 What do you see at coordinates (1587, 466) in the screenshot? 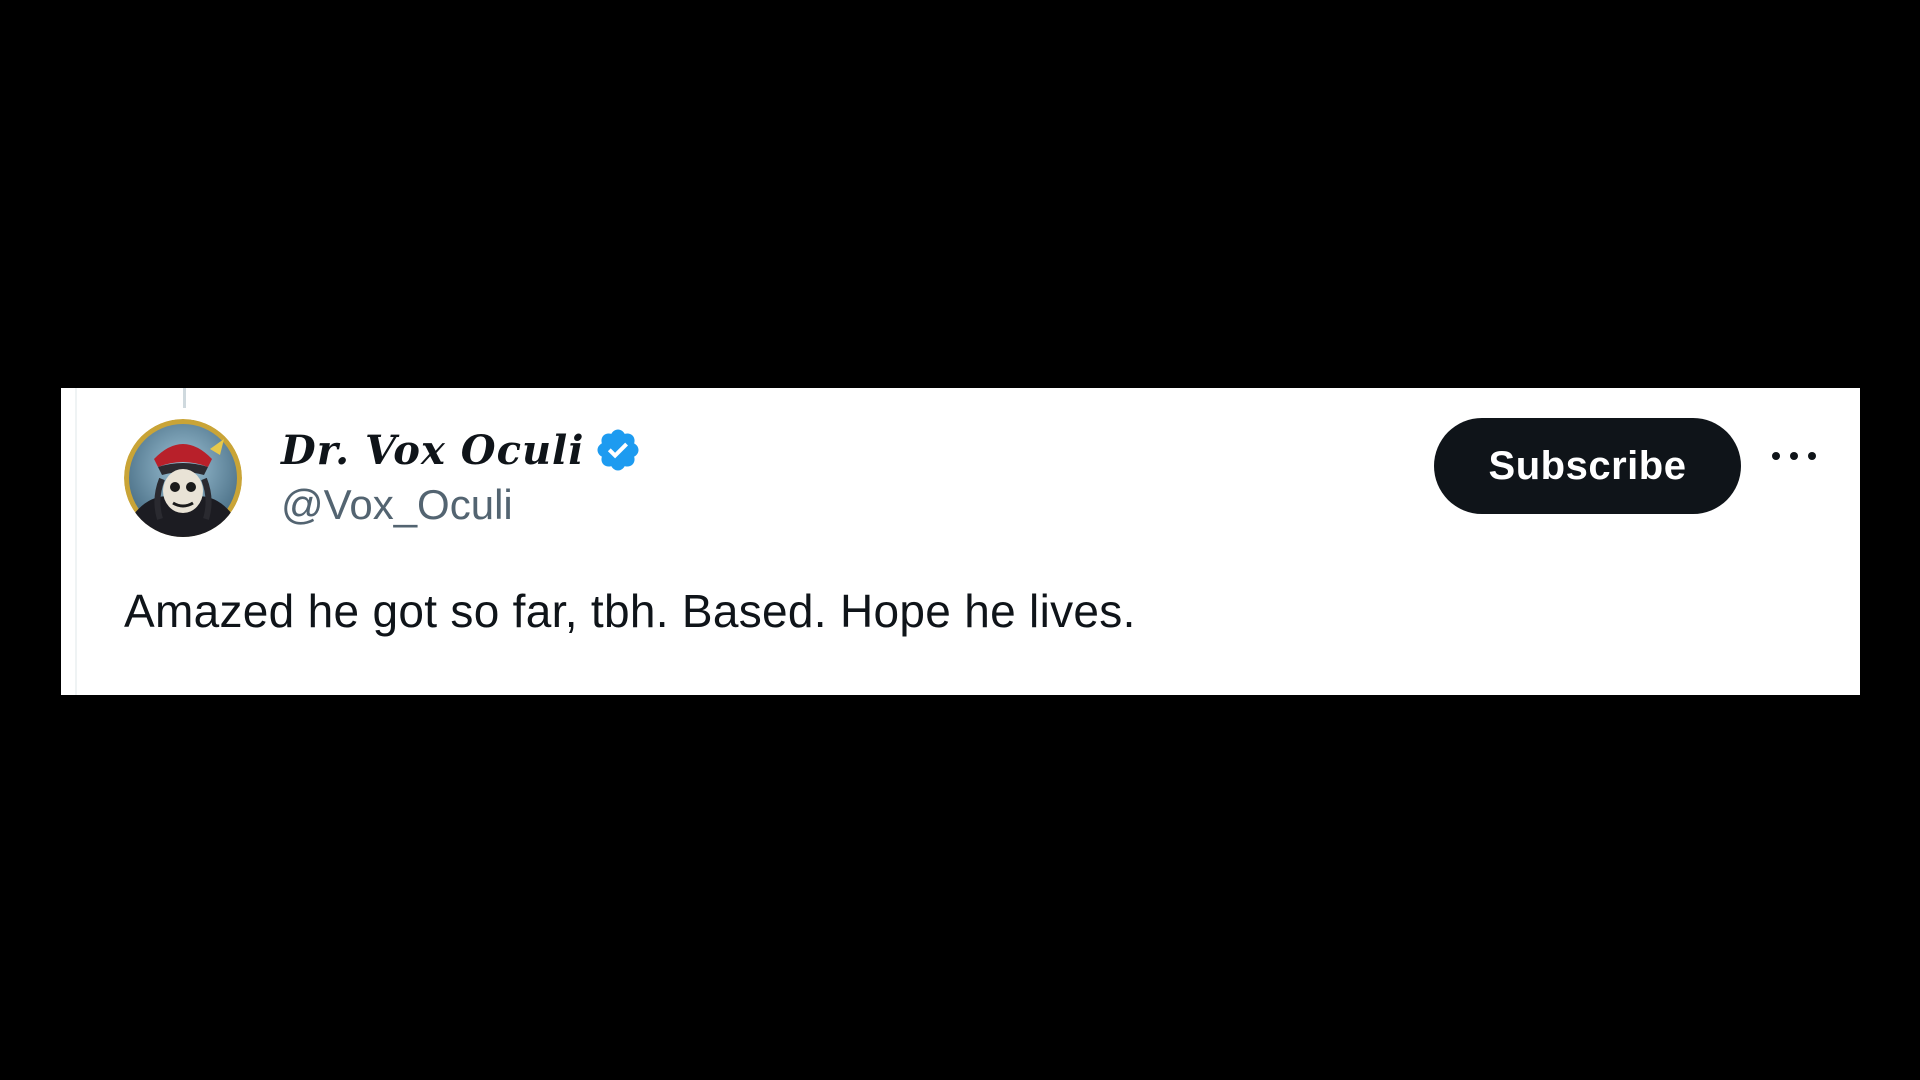
I see `subscribe-button: Subscribe` at bounding box center [1587, 466].